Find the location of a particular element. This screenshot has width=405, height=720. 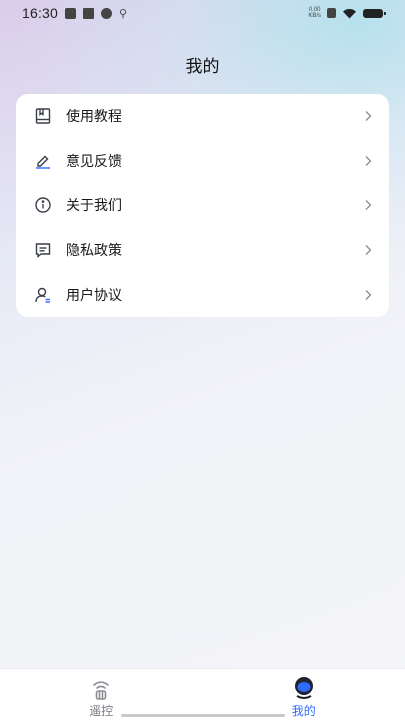

status-bar: 16:30 ⚲ 0.00 KB/s is located at coordinates (202, 13).